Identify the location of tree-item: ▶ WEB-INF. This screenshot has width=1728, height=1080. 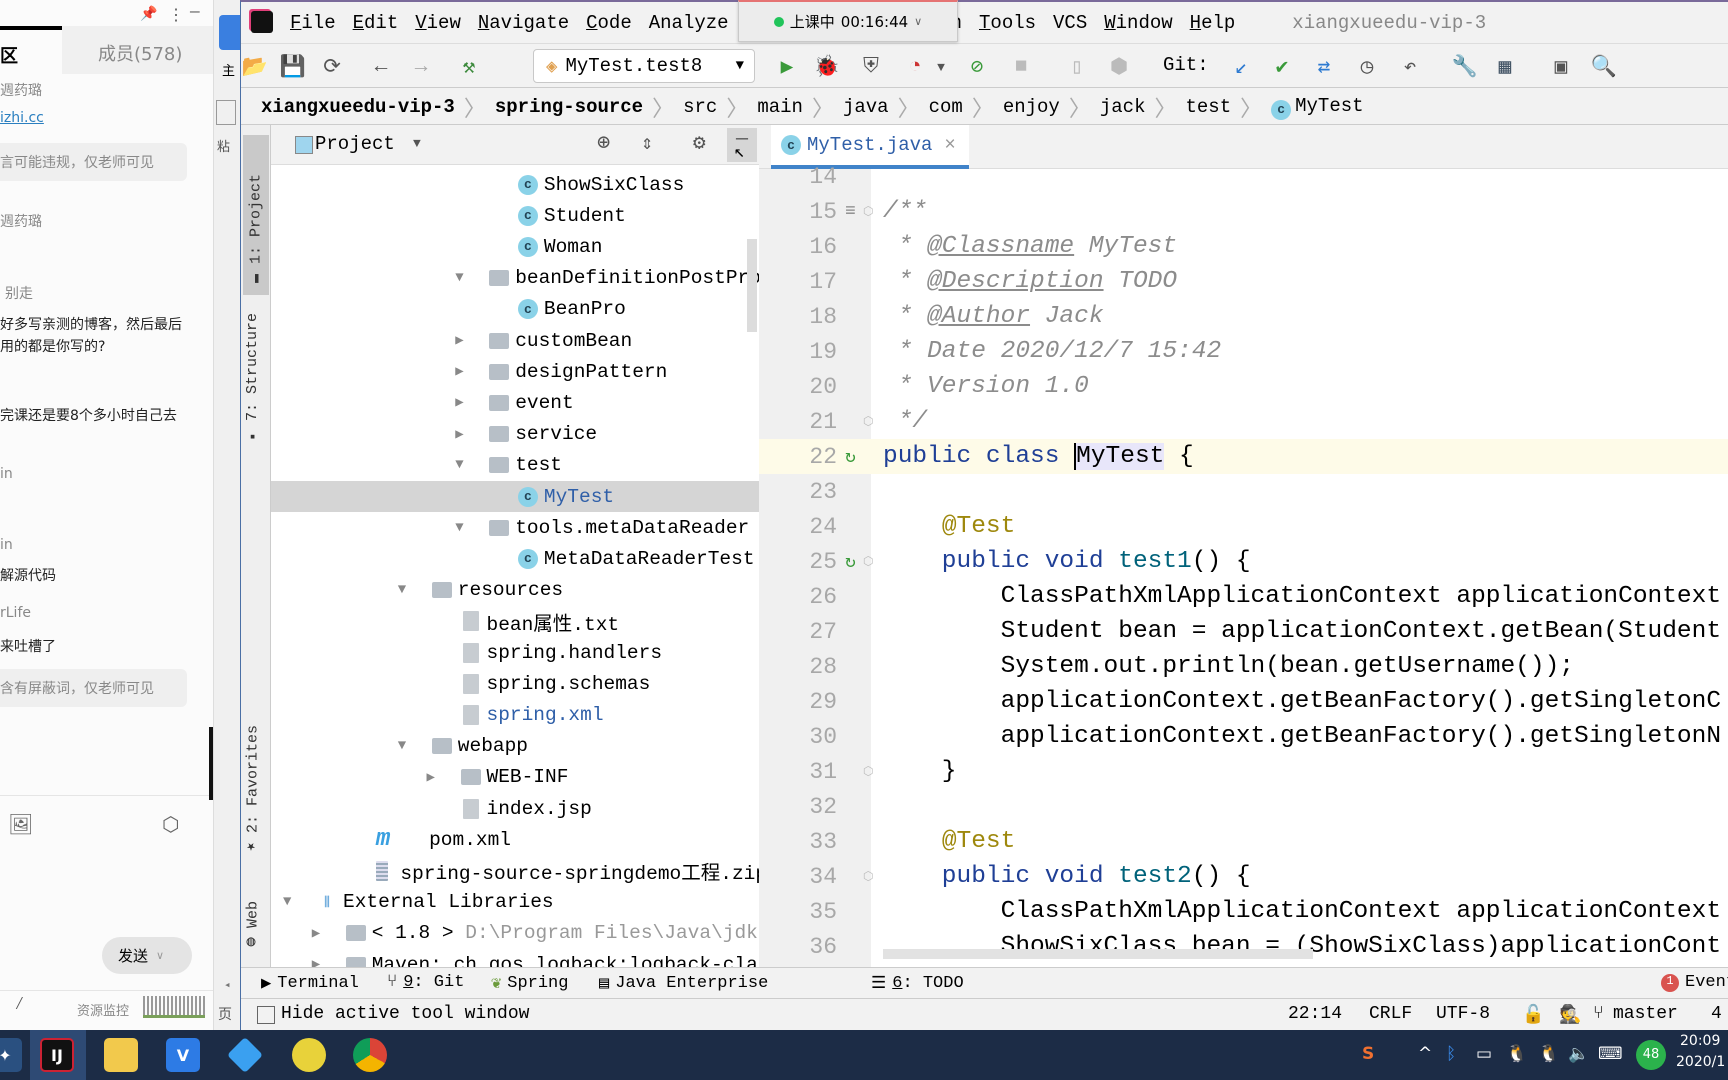
(515, 777).